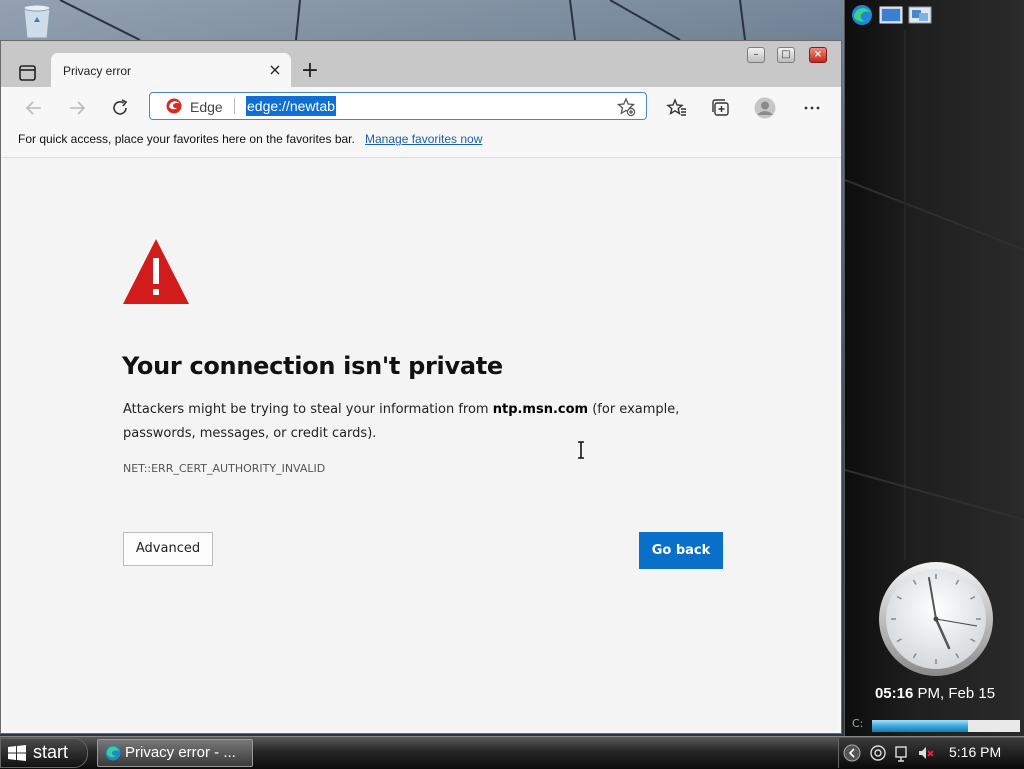 The width and height of the screenshot is (1024, 769). What do you see at coordinates (862, 15) in the screenshot?
I see `edge-quicklaunch-icon` at bounding box center [862, 15].